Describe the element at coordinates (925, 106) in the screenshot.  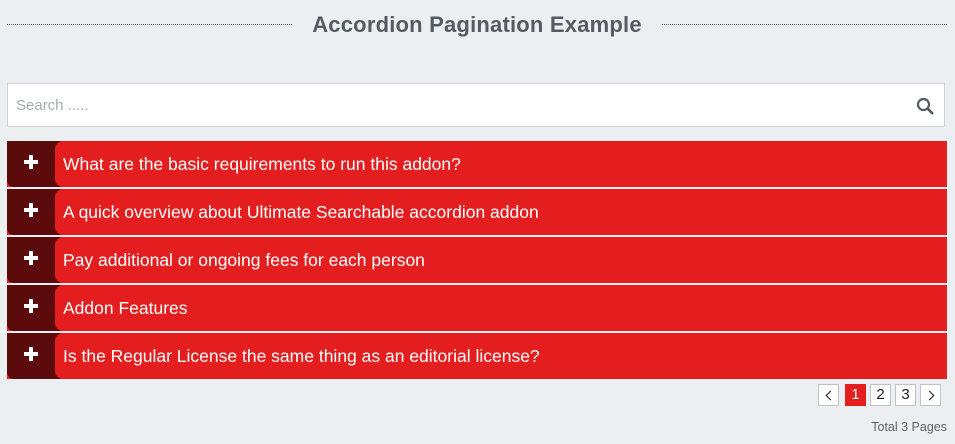
I see `search-icon` at that location.